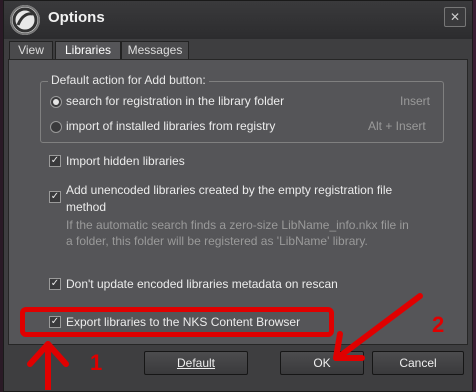 This screenshot has width=476, height=392. What do you see at coordinates (96, 362) in the screenshot?
I see `annotation-step-1: 1` at bounding box center [96, 362].